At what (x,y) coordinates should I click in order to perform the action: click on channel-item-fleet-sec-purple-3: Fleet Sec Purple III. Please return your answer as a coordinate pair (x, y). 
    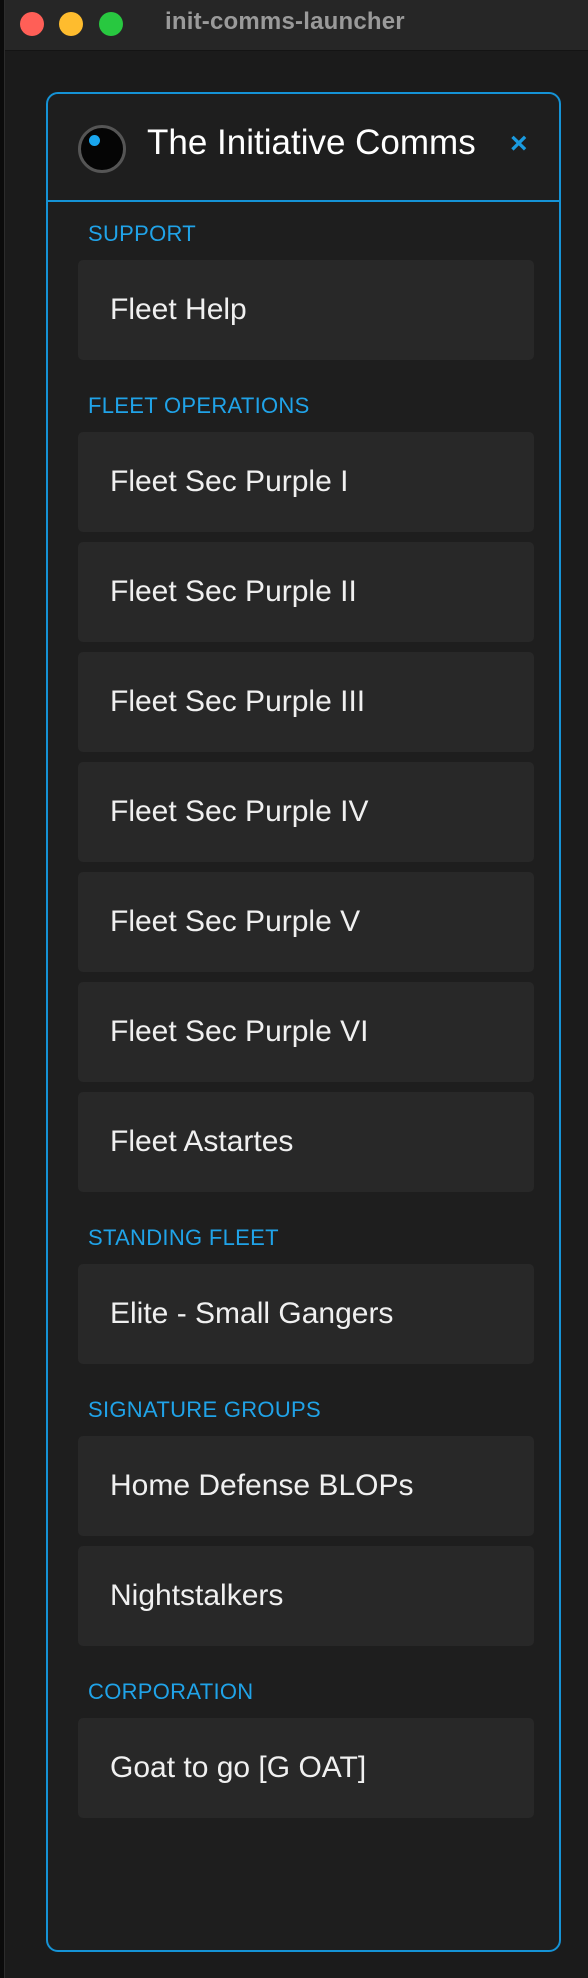
    Looking at the image, I should click on (306, 702).